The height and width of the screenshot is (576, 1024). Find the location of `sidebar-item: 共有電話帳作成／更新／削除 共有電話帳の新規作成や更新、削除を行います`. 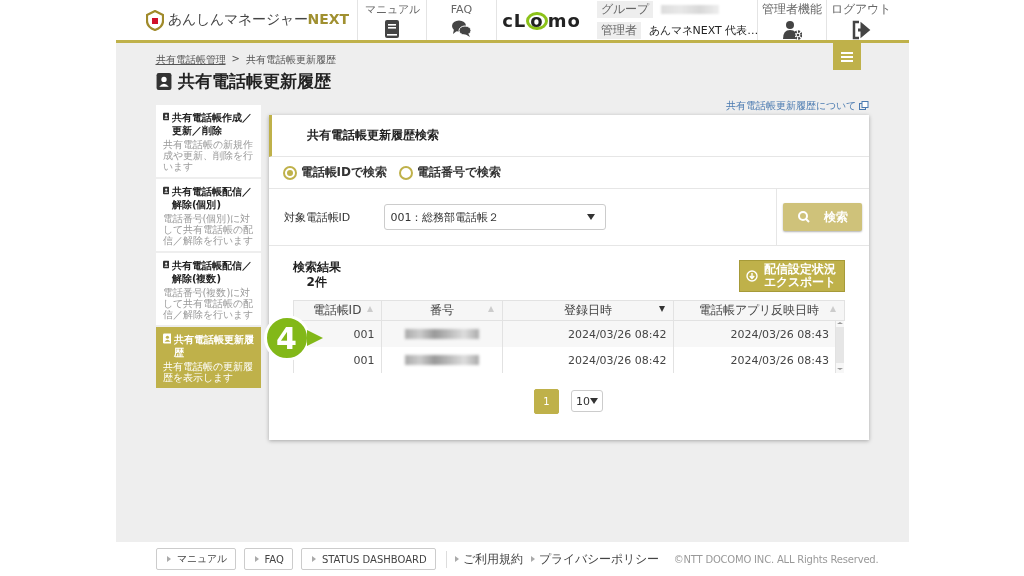

sidebar-item: 共有電話帳作成／更新／削除 共有電話帳の新規作成や更新、削除を行います is located at coordinates (208, 141).